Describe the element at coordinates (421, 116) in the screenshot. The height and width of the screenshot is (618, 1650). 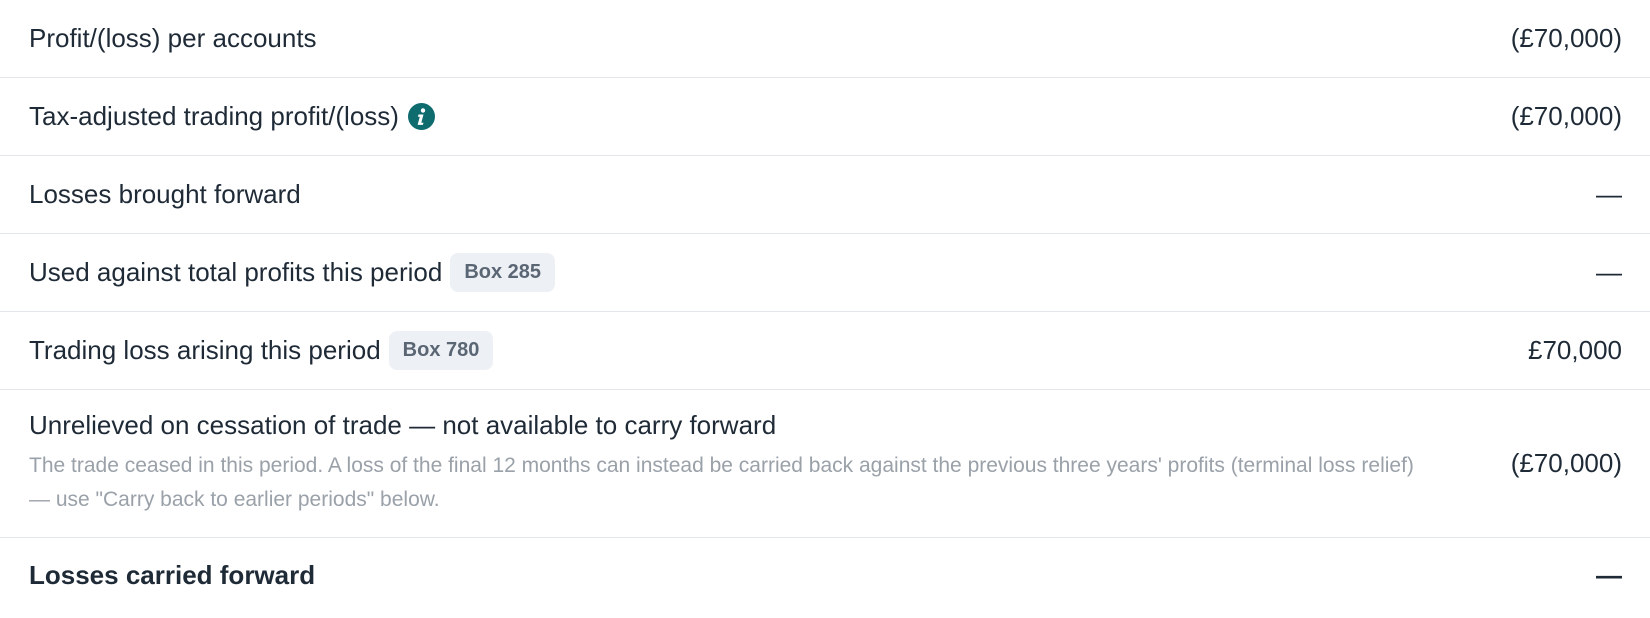
I see `info-icon` at that location.